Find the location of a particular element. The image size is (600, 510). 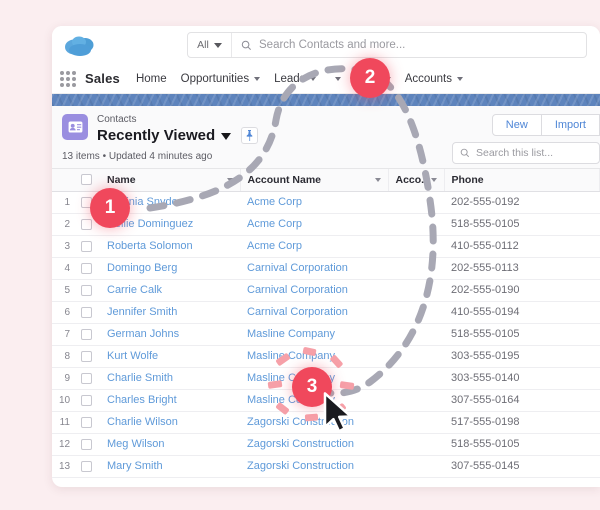

table-row: 7 German Johns Masline Company 518-555-0105 is located at coordinates (326, 334).